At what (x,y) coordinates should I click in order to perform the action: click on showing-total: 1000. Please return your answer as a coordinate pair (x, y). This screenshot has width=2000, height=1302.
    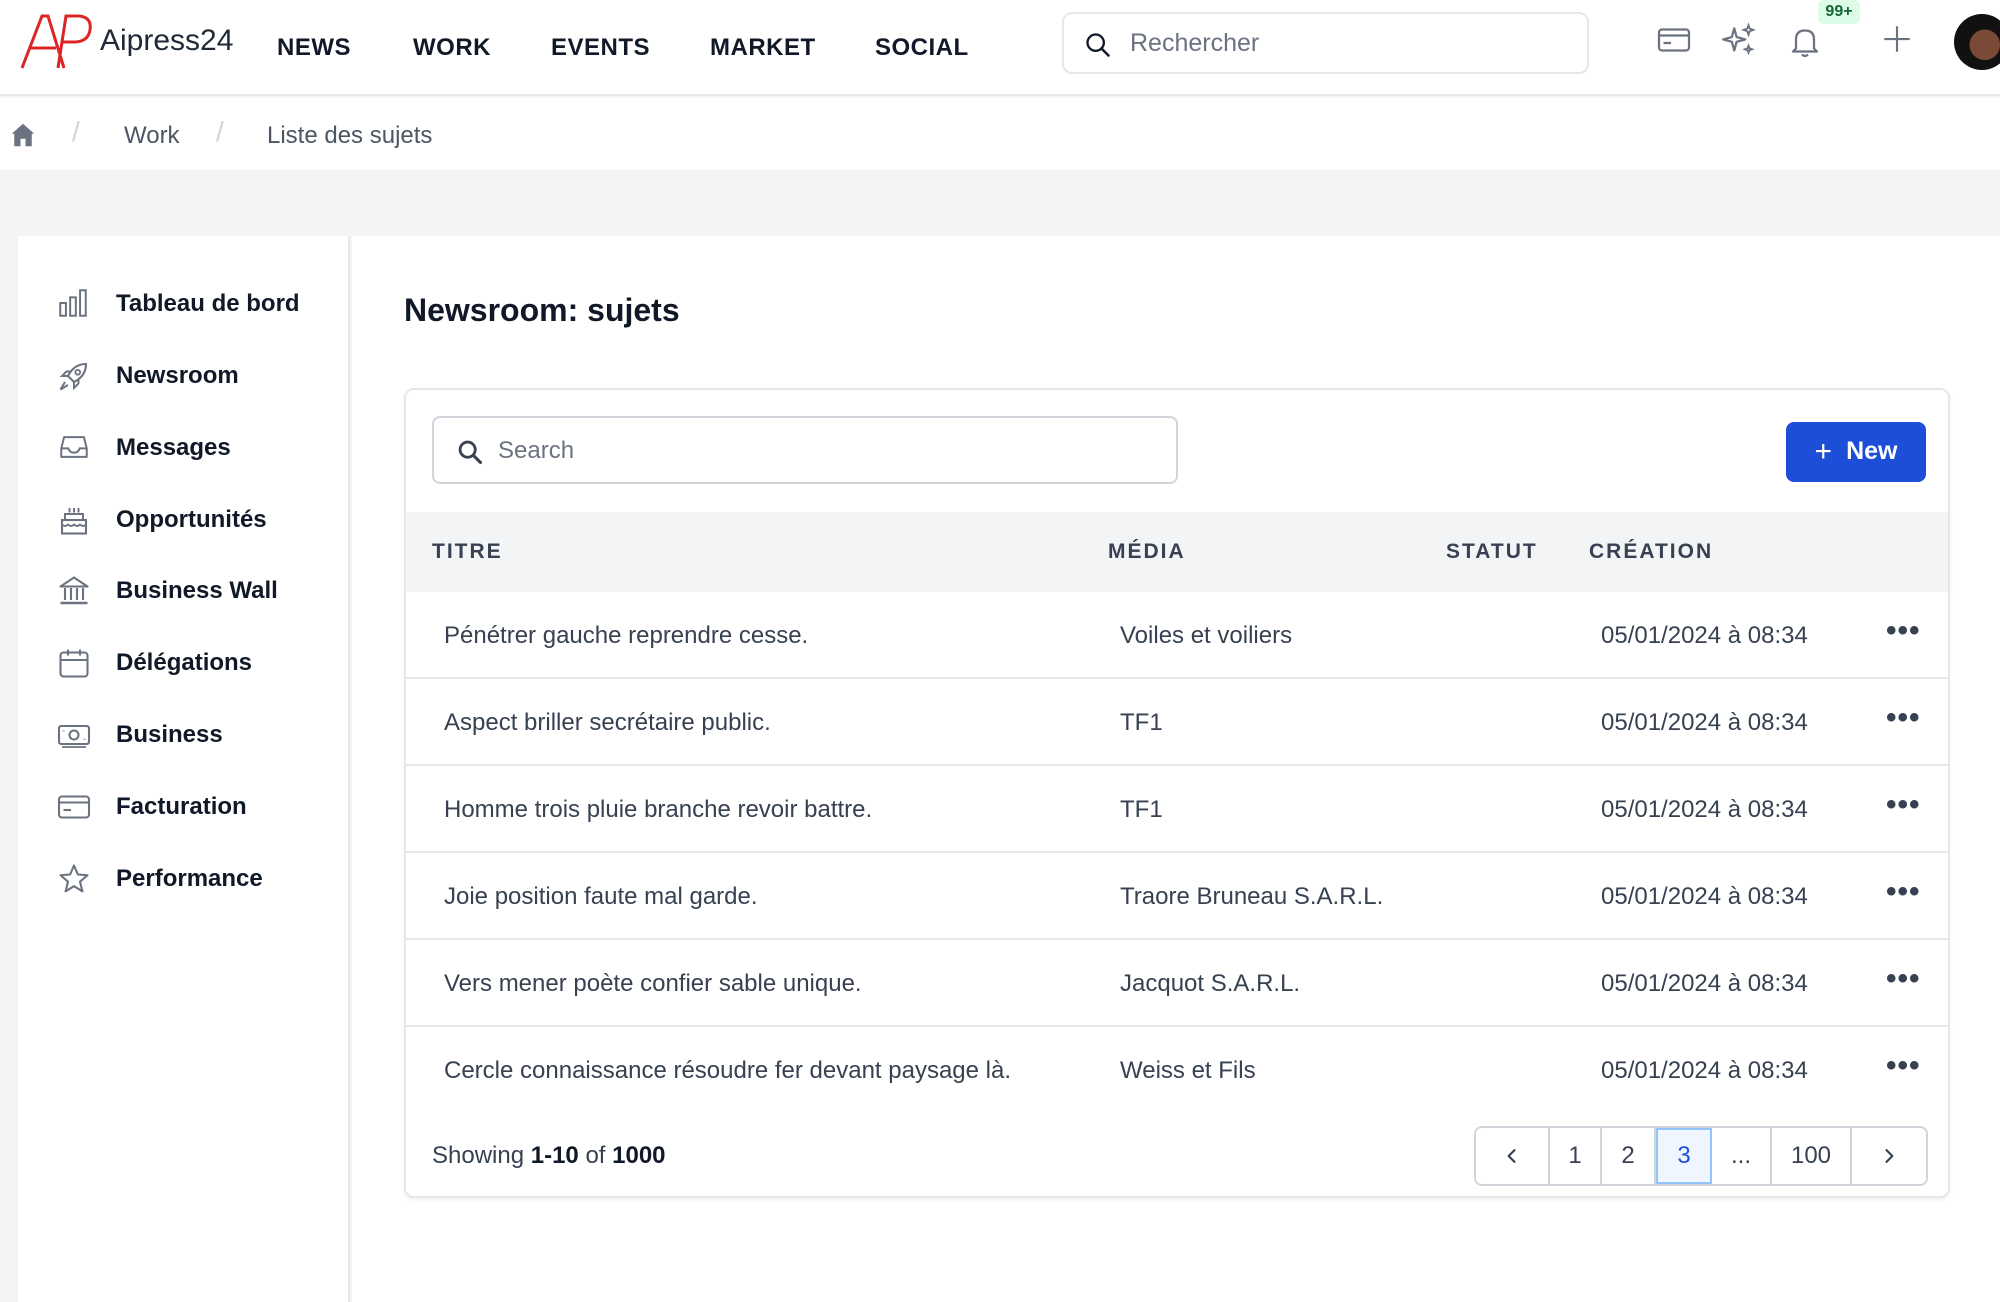
    Looking at the image, I should click on (639, 1155).